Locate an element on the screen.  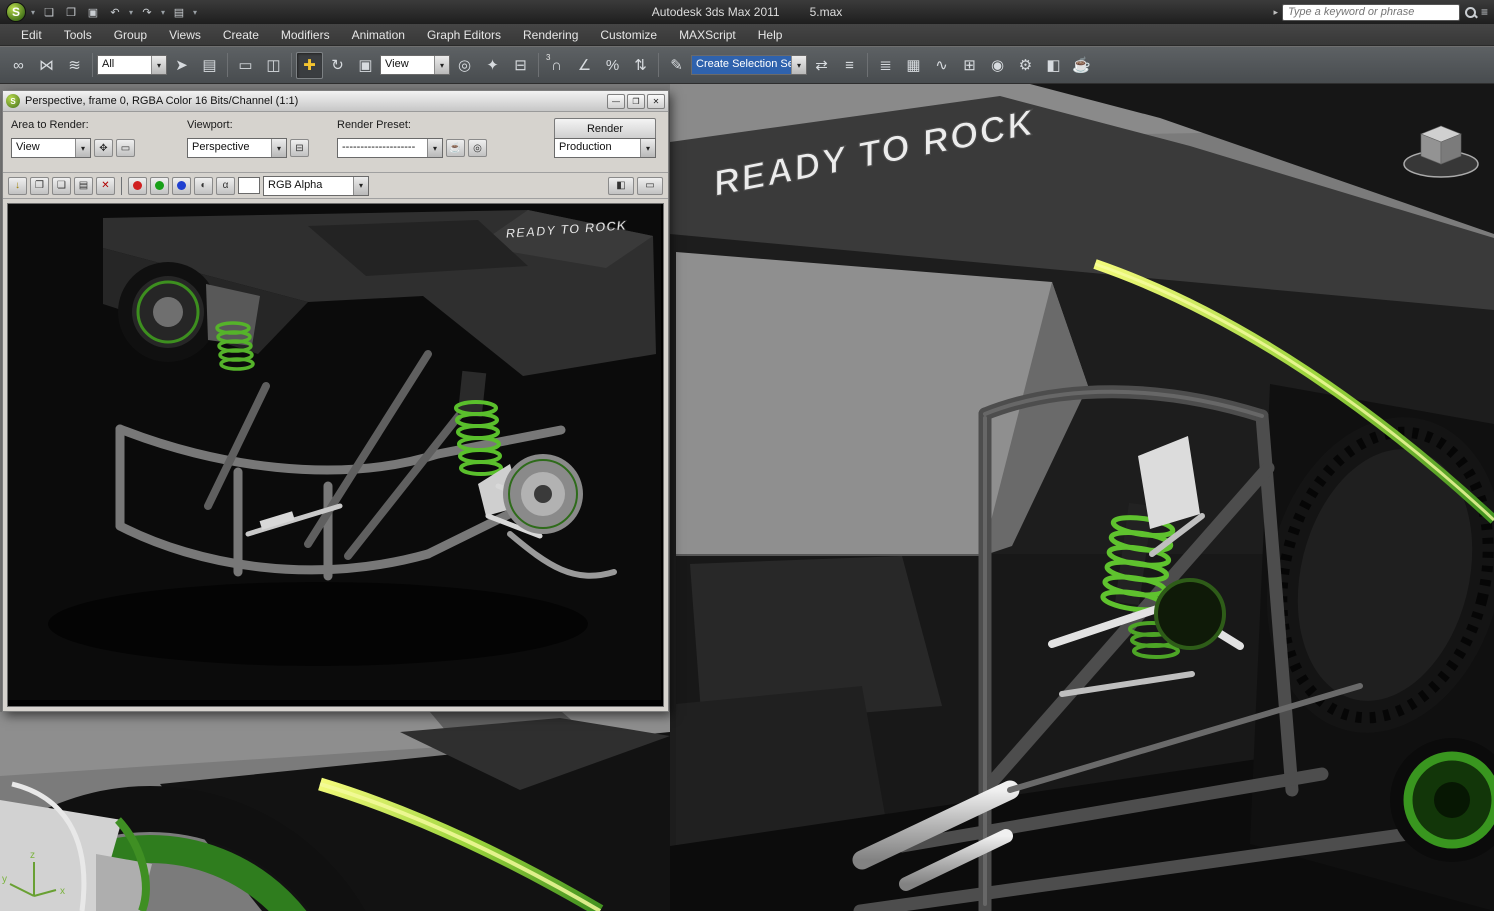
unlink-selection-icon: ⋈ is located at coordinates (46, 65).